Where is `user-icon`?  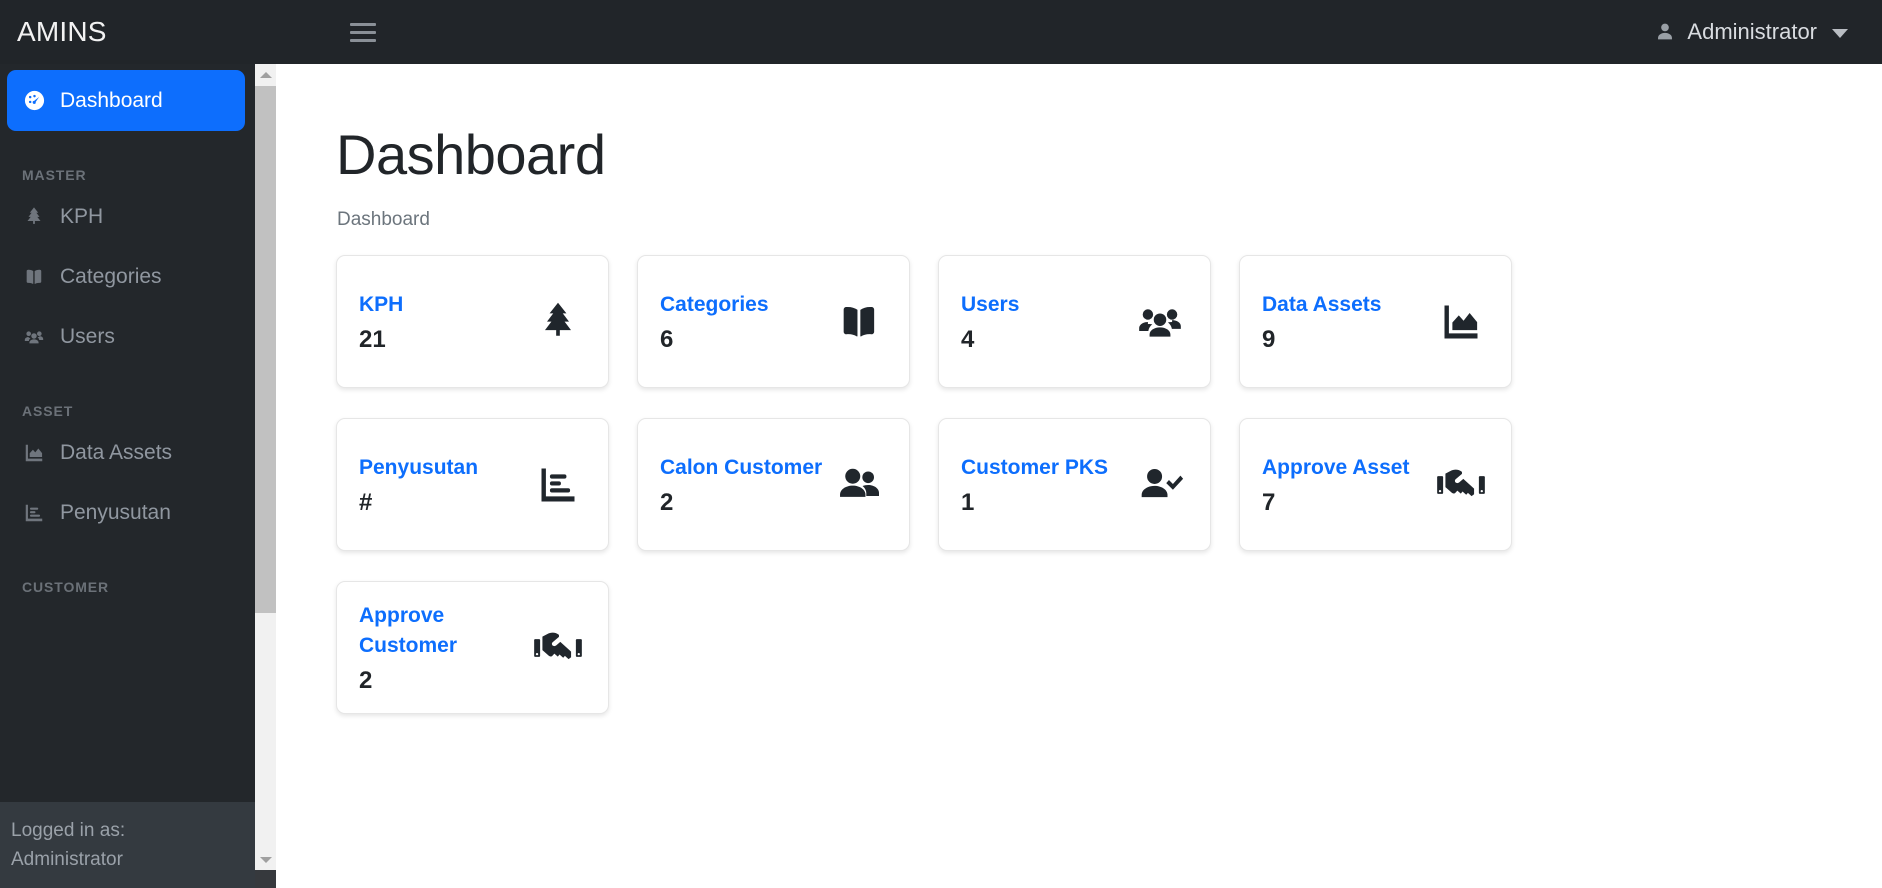 user-icon is located at coordinates (1665, 32).